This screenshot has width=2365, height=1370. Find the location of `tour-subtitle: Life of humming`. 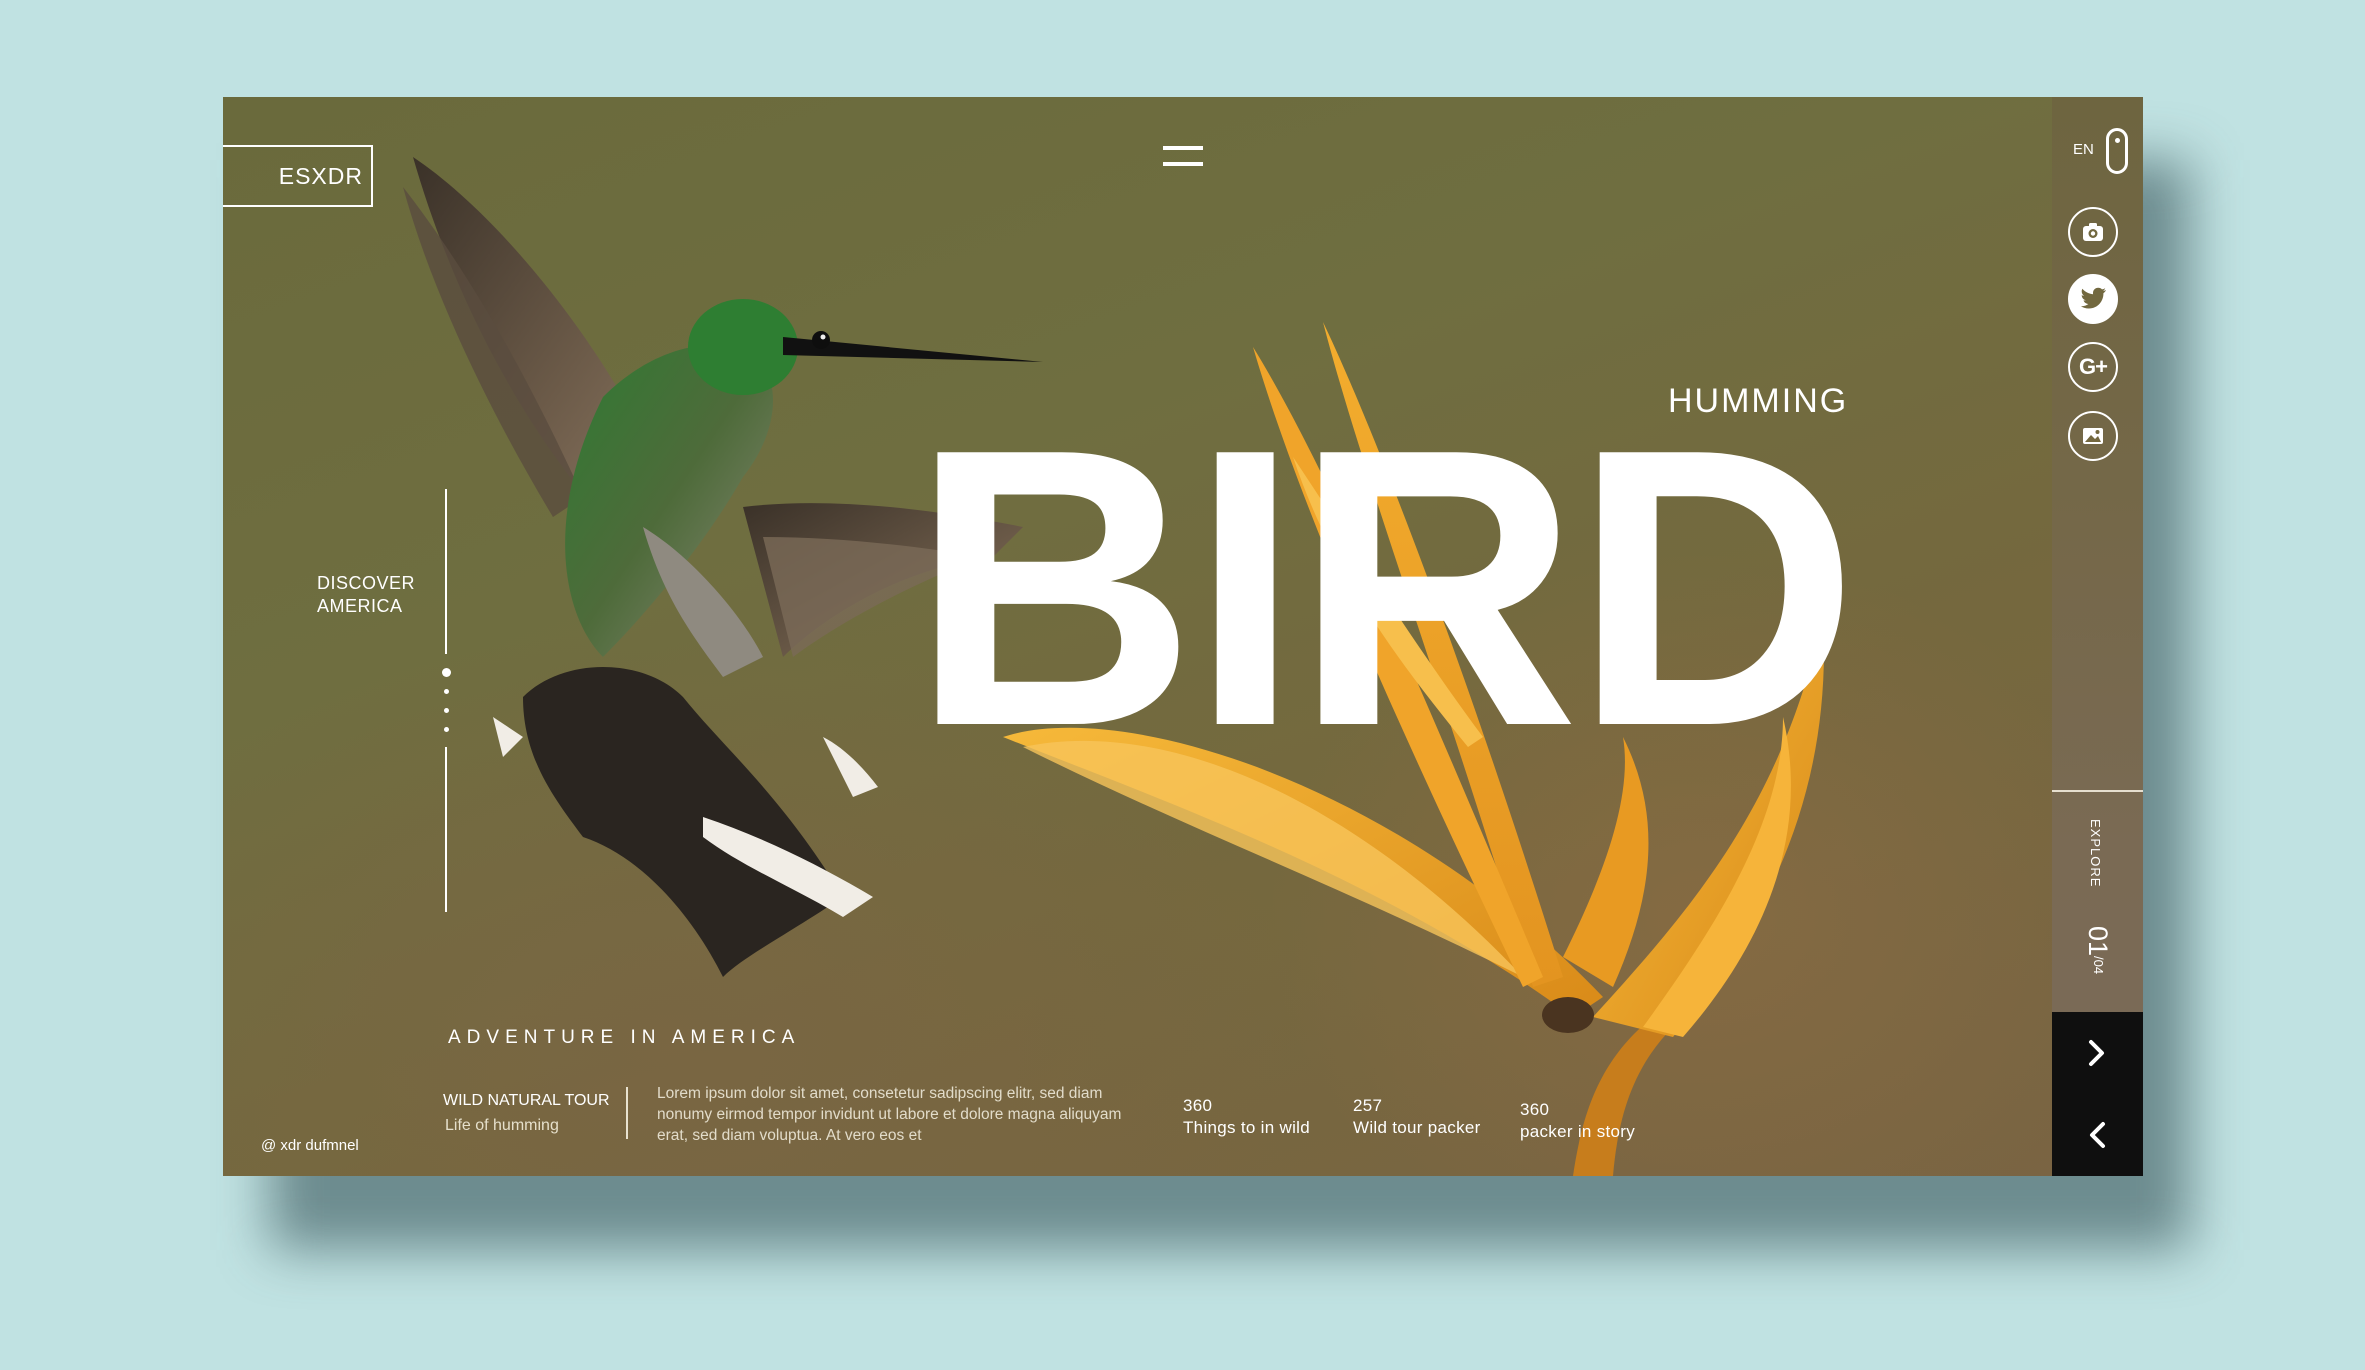

tour-subtitle: Life of humming is located at coordinates (502, 1125).